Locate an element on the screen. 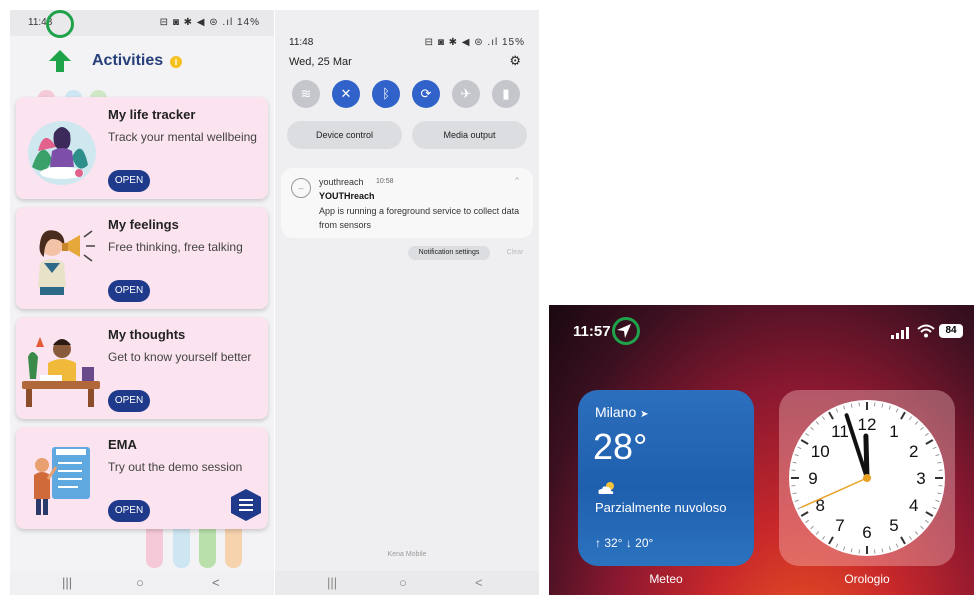 This screenshot has width=974, height=595. clock-widget: 12 1 2 3 4 5 6 7 8 9 10 11 is located at coordinates (867, 478).